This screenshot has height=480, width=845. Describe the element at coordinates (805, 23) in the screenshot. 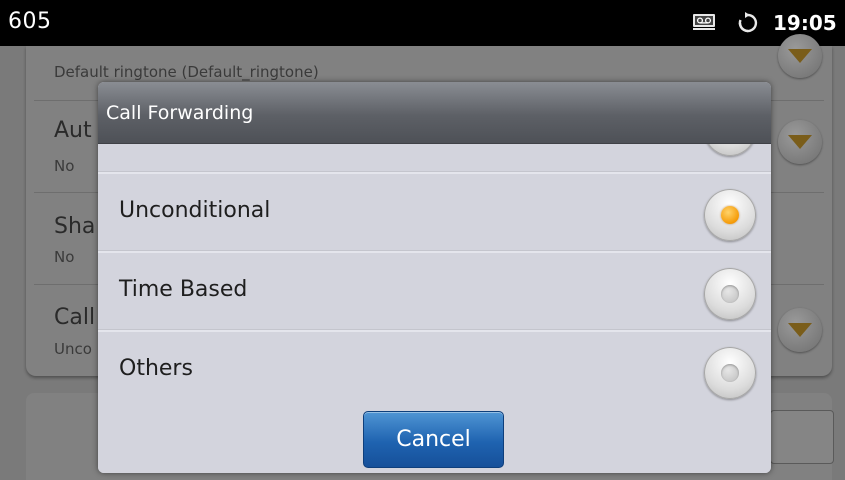

I see `status-bar-clock: 19:05` at that location.